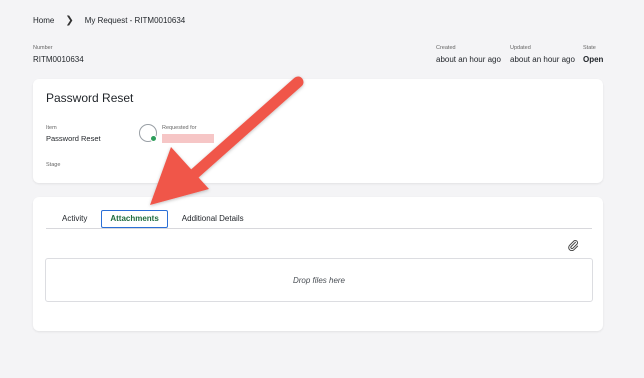 The width and height of the screenshot is (644, 378). What do you see at coordinates (589, 48) in the screenshot?
I see `state-label: State` at bounding box center [589, 48].